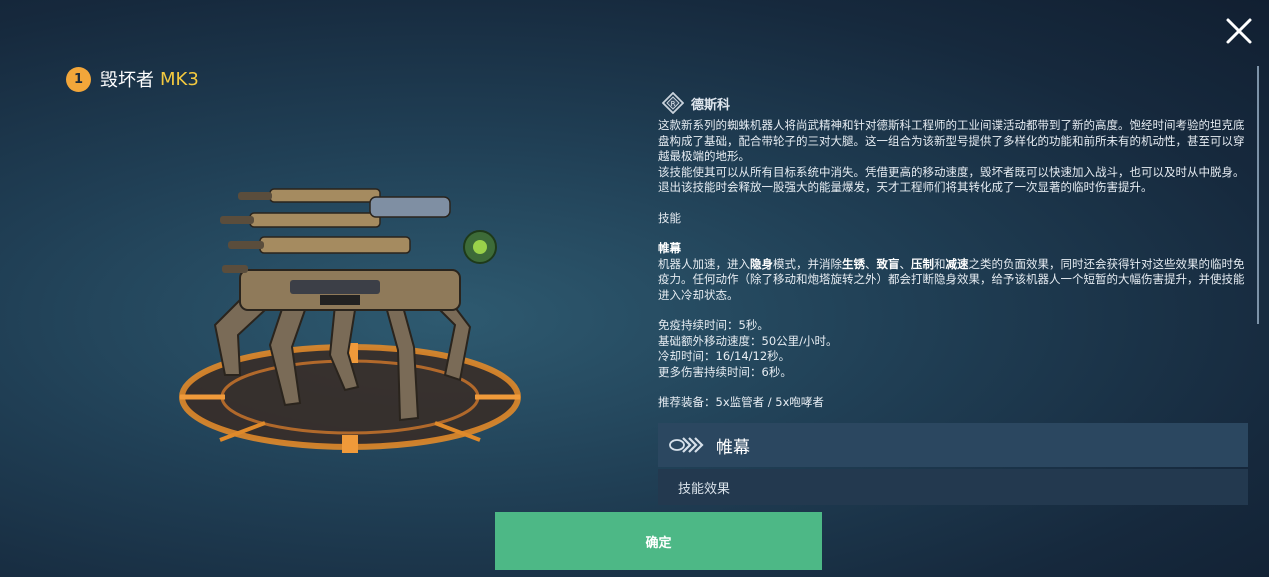  I want to click on rank-badge: 1, so click(78, 79).